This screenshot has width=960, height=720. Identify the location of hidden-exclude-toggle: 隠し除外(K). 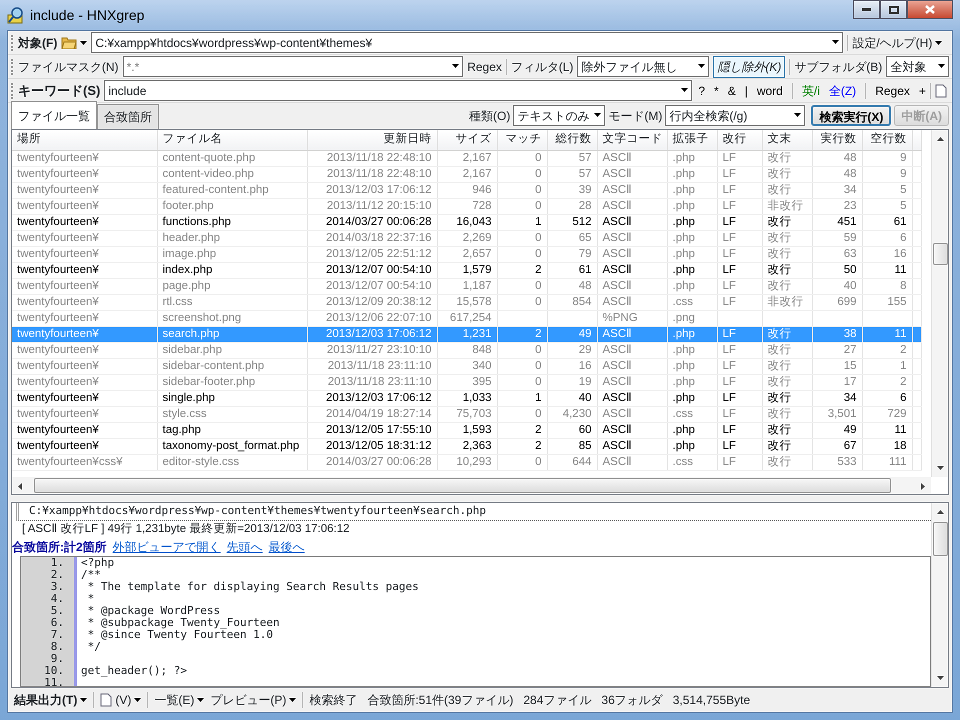
(749, 67).